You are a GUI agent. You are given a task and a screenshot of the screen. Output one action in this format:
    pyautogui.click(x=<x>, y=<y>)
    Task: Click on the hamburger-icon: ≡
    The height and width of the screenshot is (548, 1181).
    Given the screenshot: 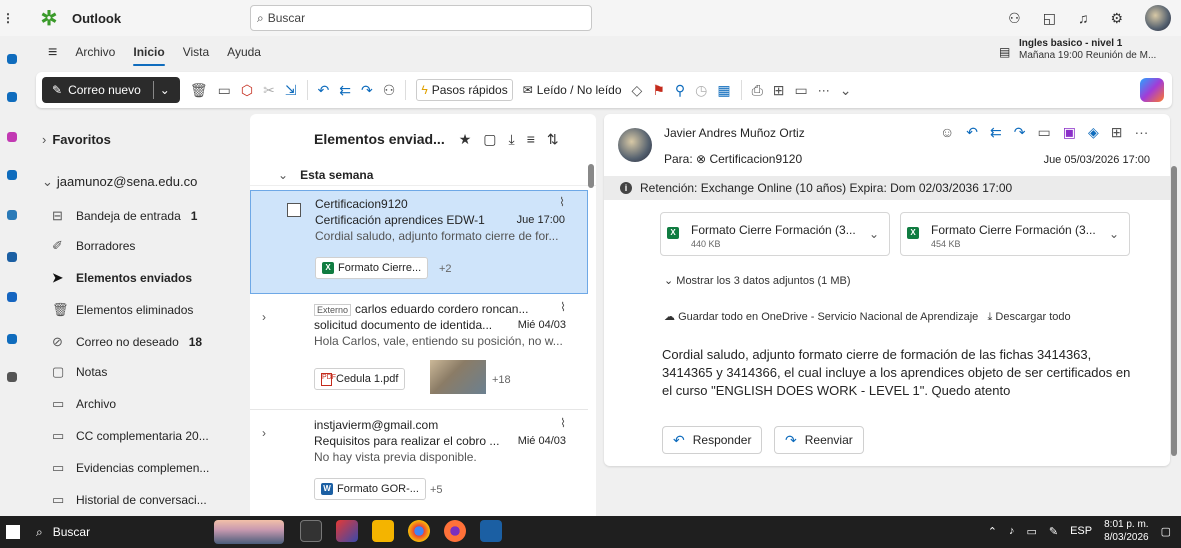 What is the action you would take?
    pyautogui.click(x=52, y=53)
    